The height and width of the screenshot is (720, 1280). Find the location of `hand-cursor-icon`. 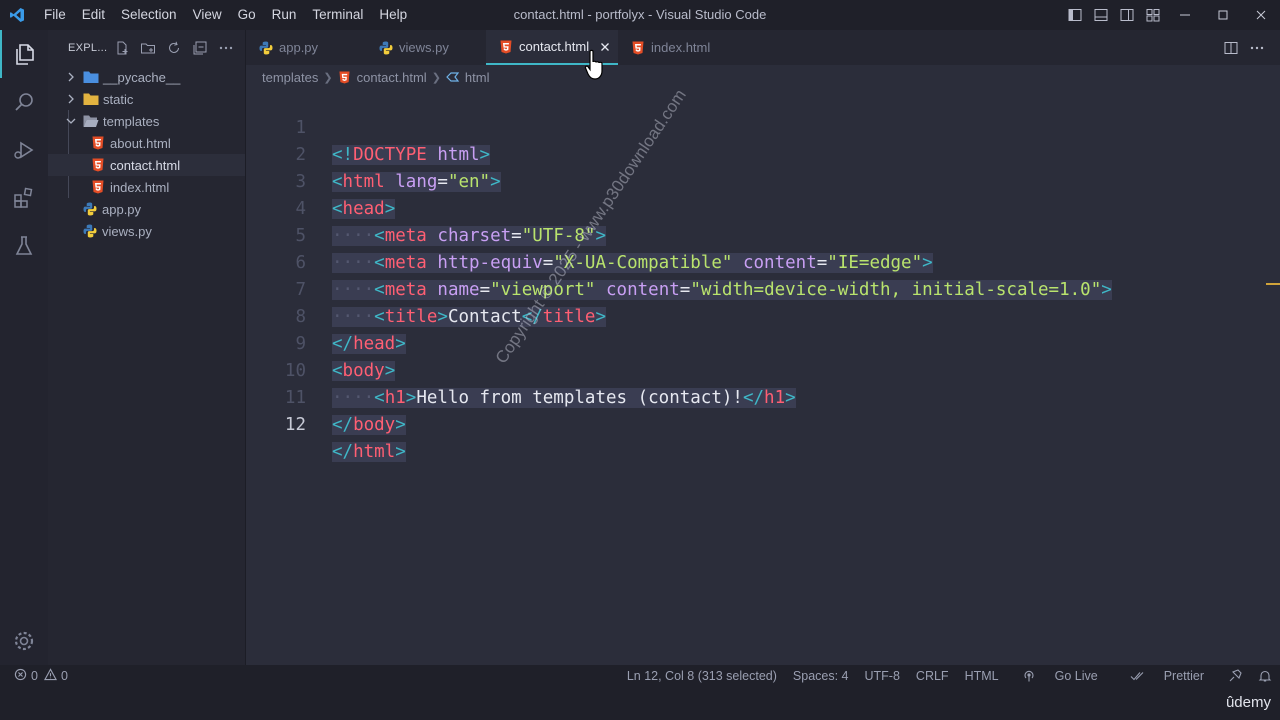

hand-cursor-icon is located at coordinates (596, 66).